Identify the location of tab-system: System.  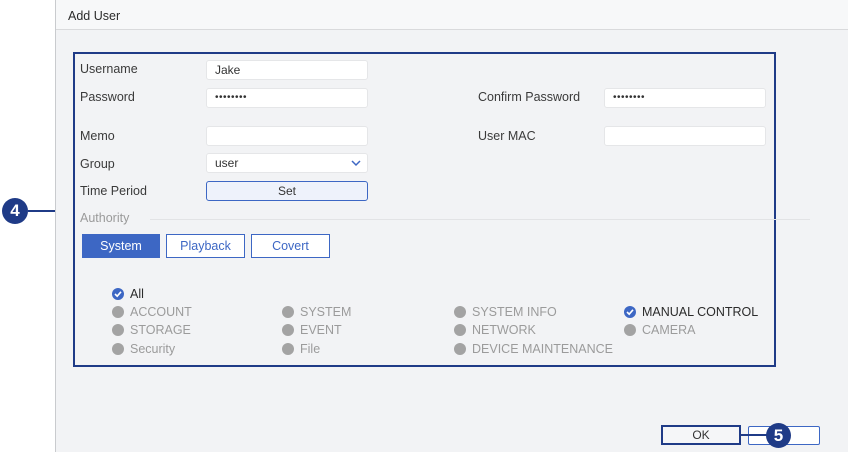
(121, 246).